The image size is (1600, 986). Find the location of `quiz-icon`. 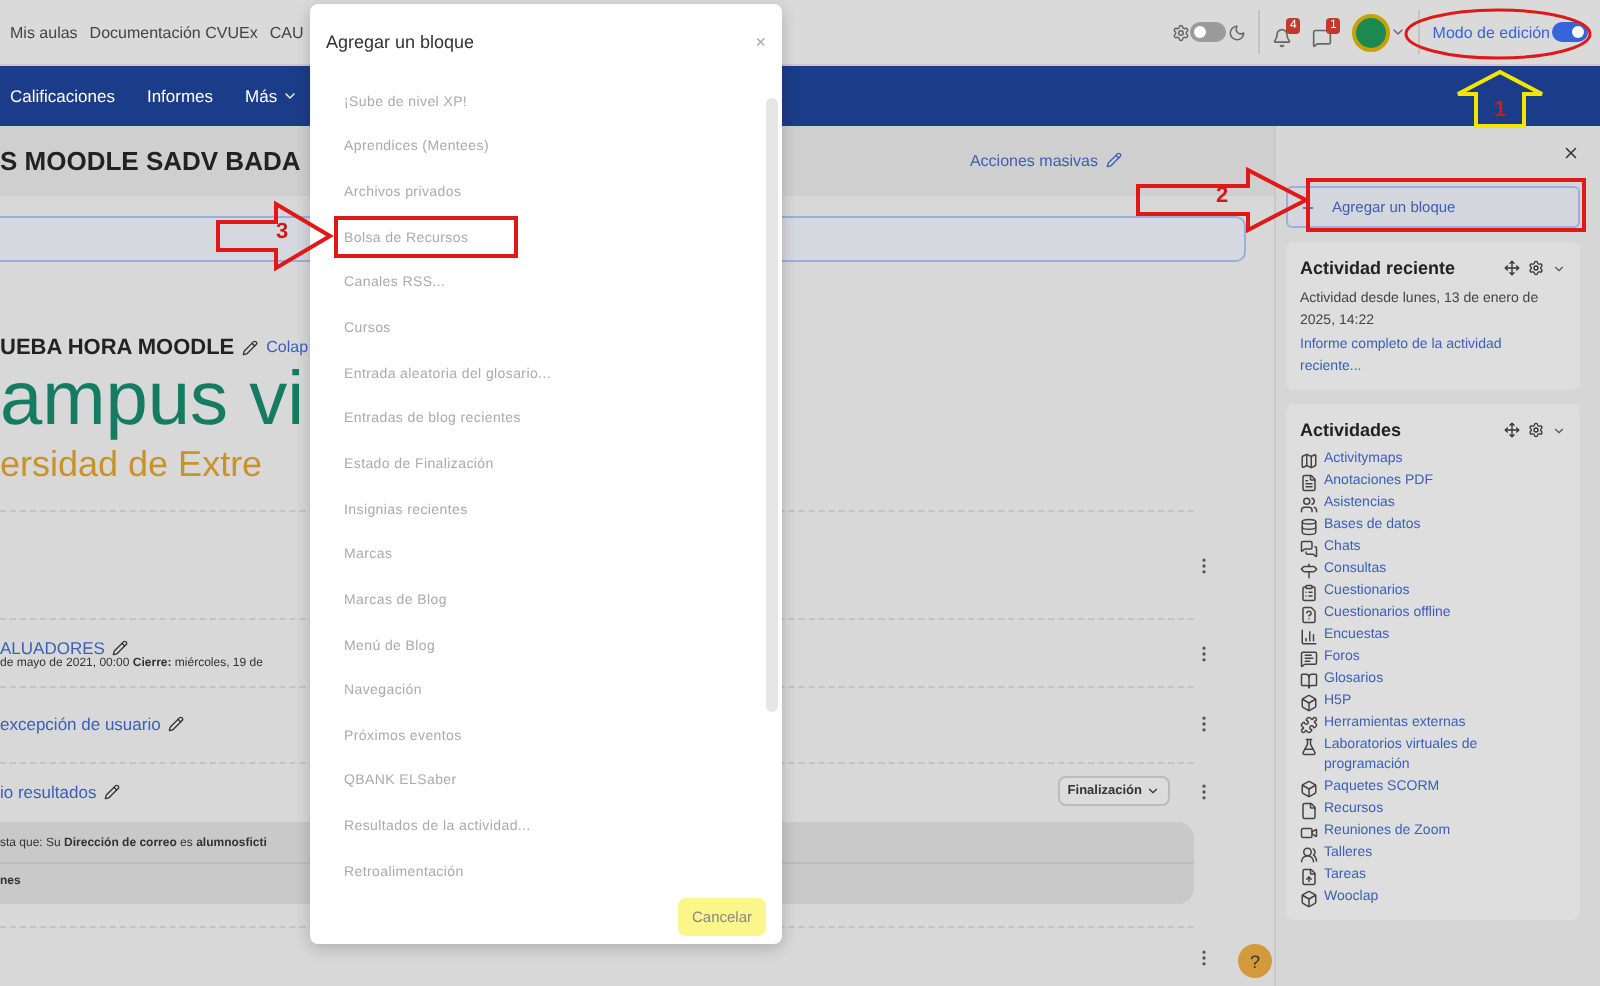

quiz-icon is located at coordinates (1309, 615).